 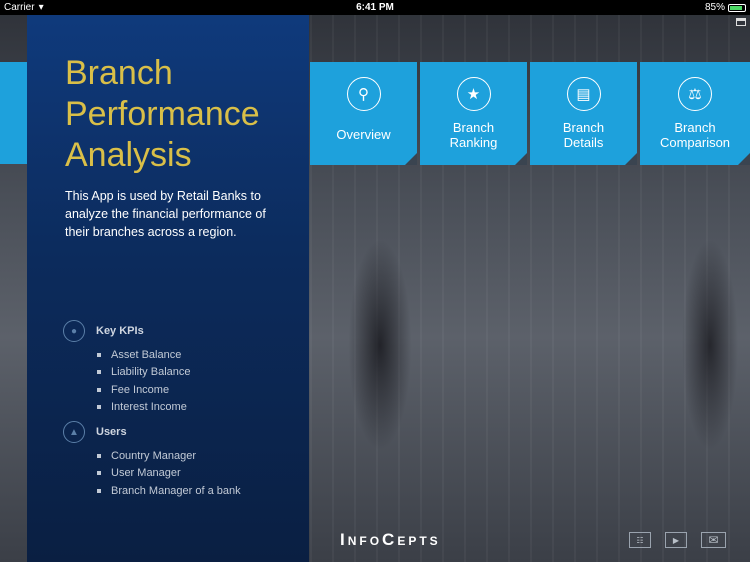 What do you see at coordinates (676, 540) in the screenshot?
I see `play-icon: ▶` at bounding box center [676, 540].